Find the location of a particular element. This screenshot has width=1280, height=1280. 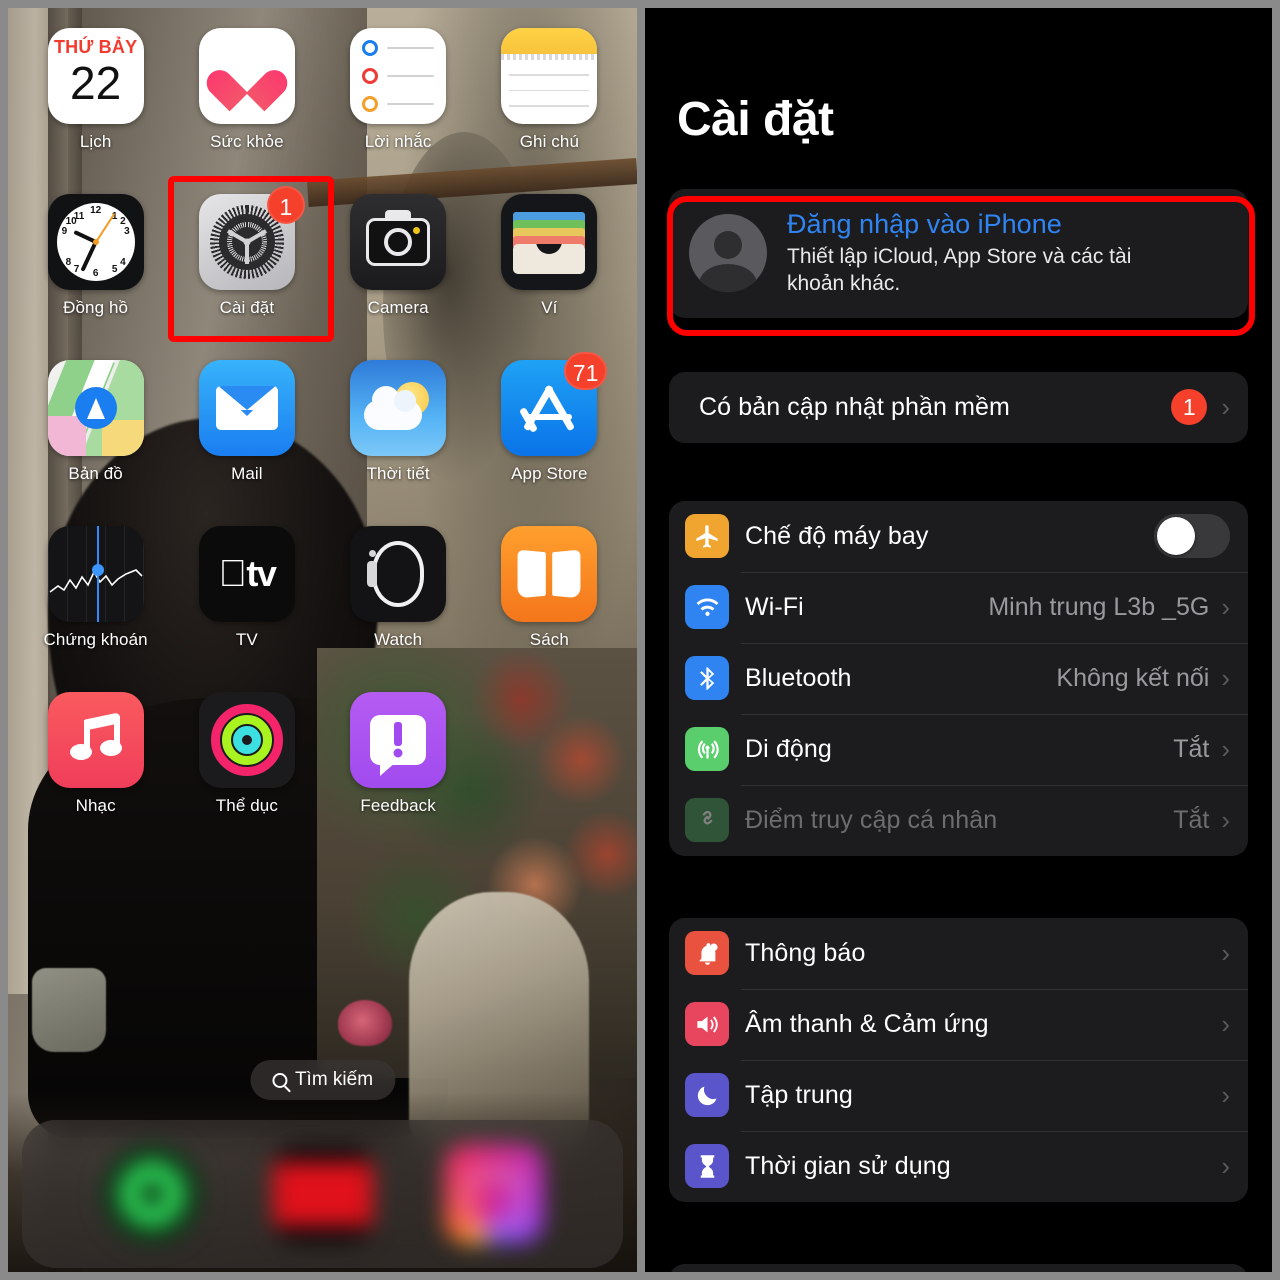

dock-item-spotify is located at coordinates (151, 1194).